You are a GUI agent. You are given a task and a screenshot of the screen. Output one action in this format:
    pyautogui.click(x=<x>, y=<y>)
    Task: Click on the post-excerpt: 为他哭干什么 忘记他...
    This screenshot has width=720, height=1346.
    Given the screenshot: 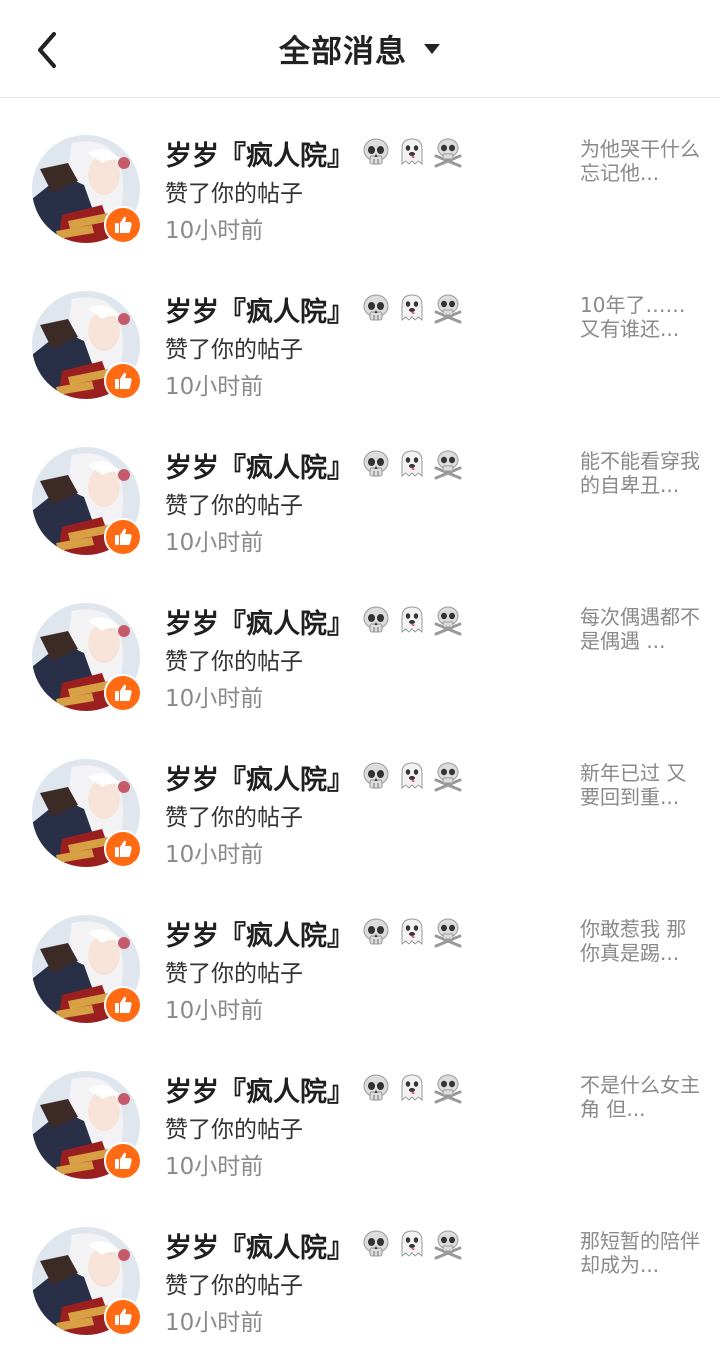 What is the action you would take?
    pyautogui.click(x=640, y=161)
    